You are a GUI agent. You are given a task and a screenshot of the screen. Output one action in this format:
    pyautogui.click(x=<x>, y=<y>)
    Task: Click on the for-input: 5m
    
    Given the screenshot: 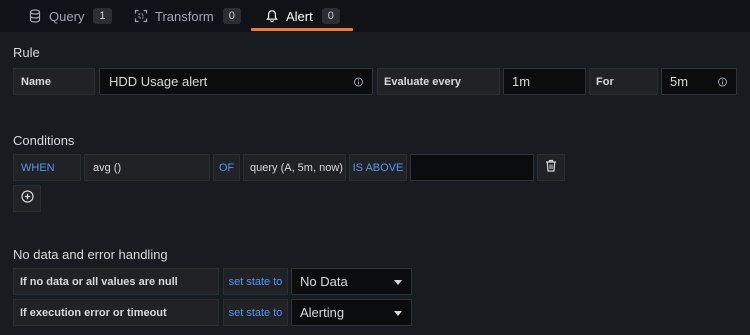 What is the action you would take?
    pyautogui.click(x=699, y=81)
    